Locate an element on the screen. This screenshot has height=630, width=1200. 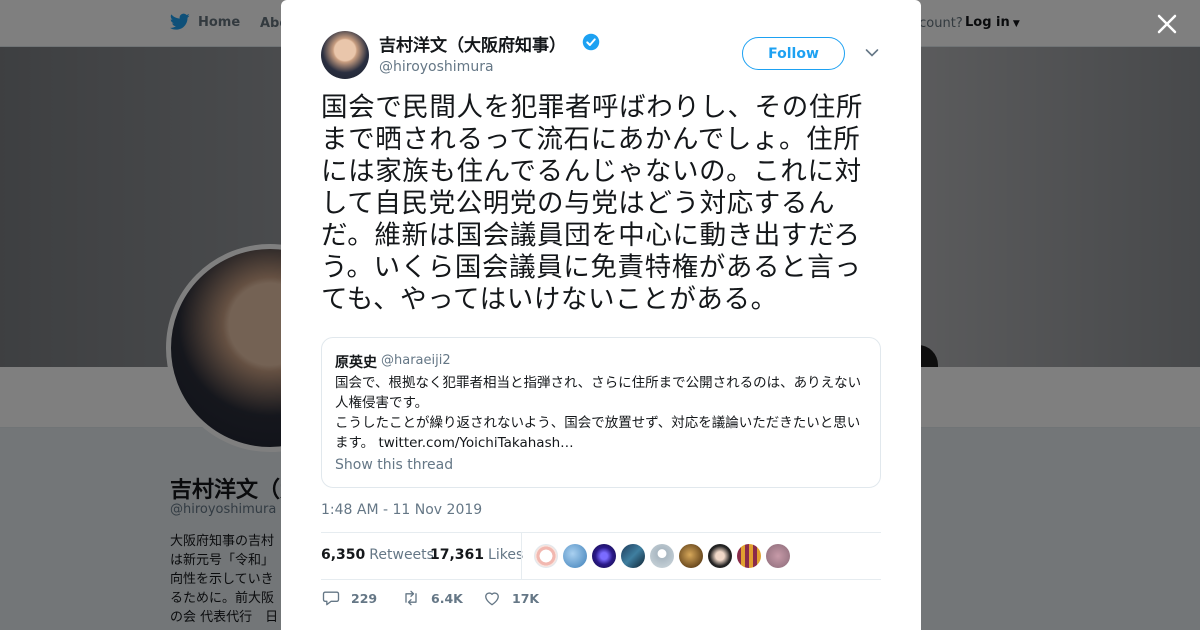
close-icon is located at coordinates (1167, 24).